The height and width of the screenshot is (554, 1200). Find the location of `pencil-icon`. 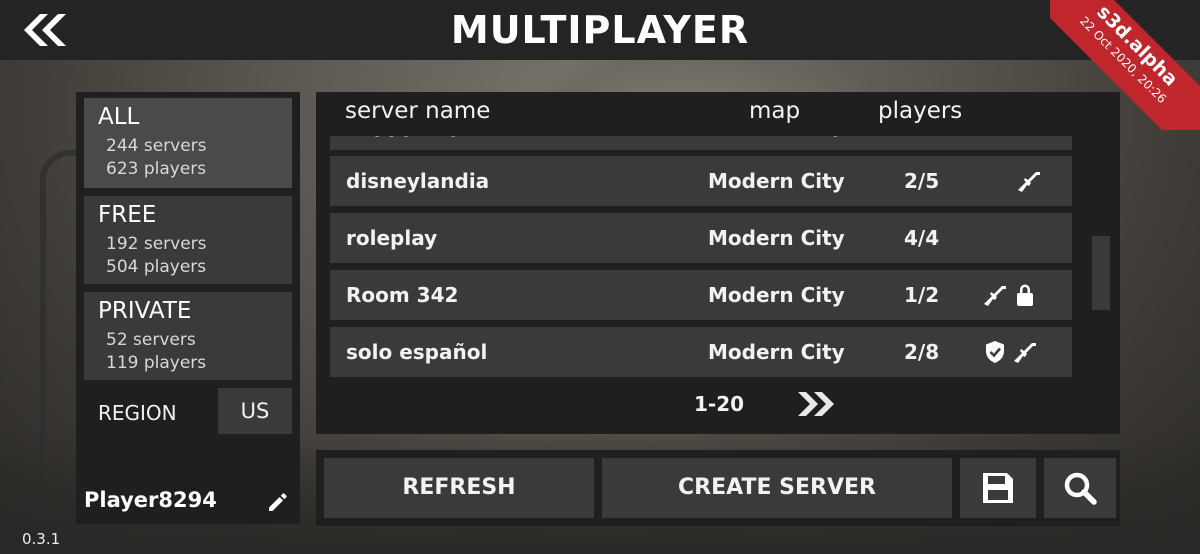

pencil-icon is located at coordinates (278, 502).